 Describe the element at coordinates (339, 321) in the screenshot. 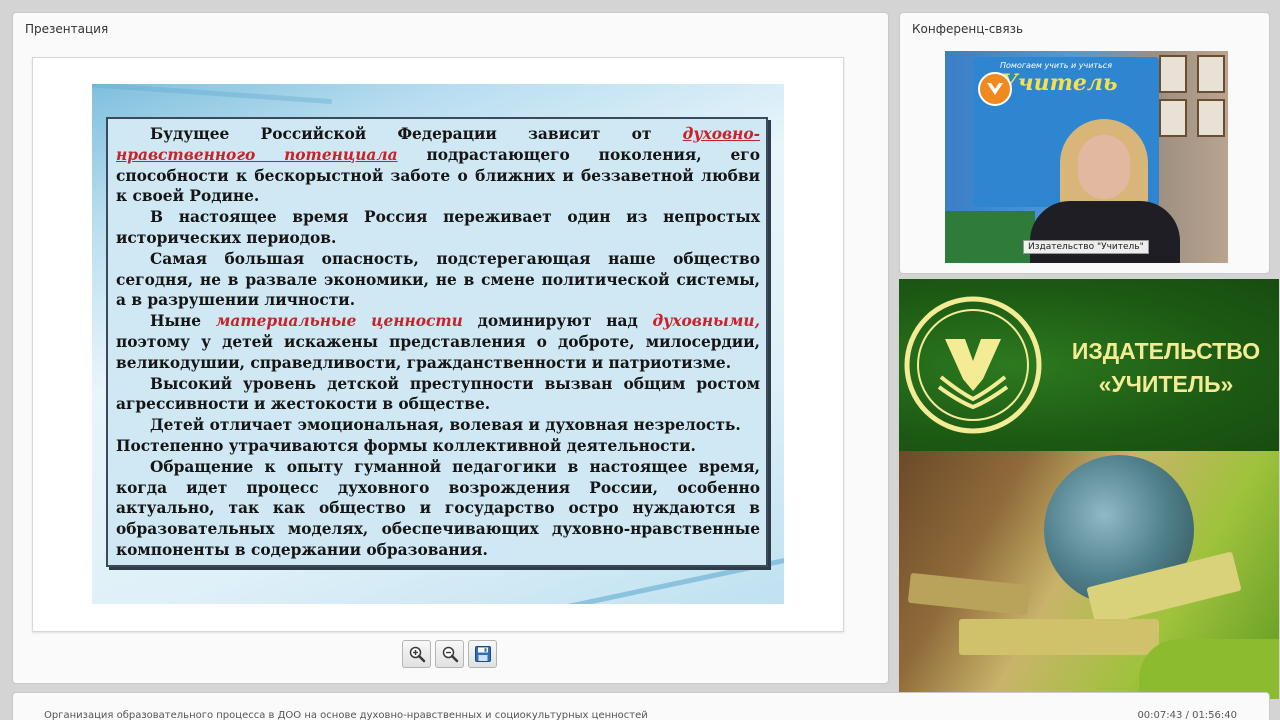

I see `highlight-text: материальные ценности` at that location.